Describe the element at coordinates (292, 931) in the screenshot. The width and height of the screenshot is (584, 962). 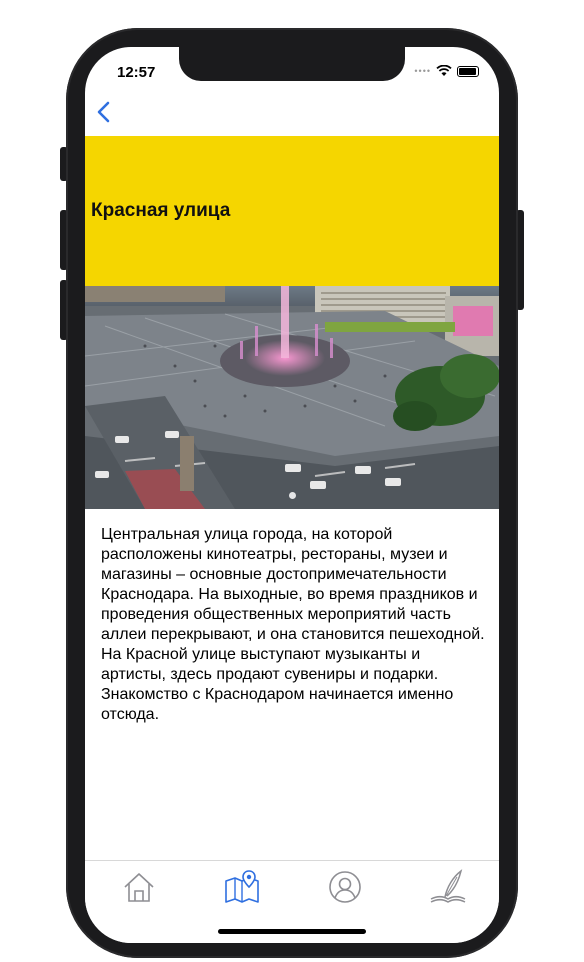
I see `home-indicator` at that location.